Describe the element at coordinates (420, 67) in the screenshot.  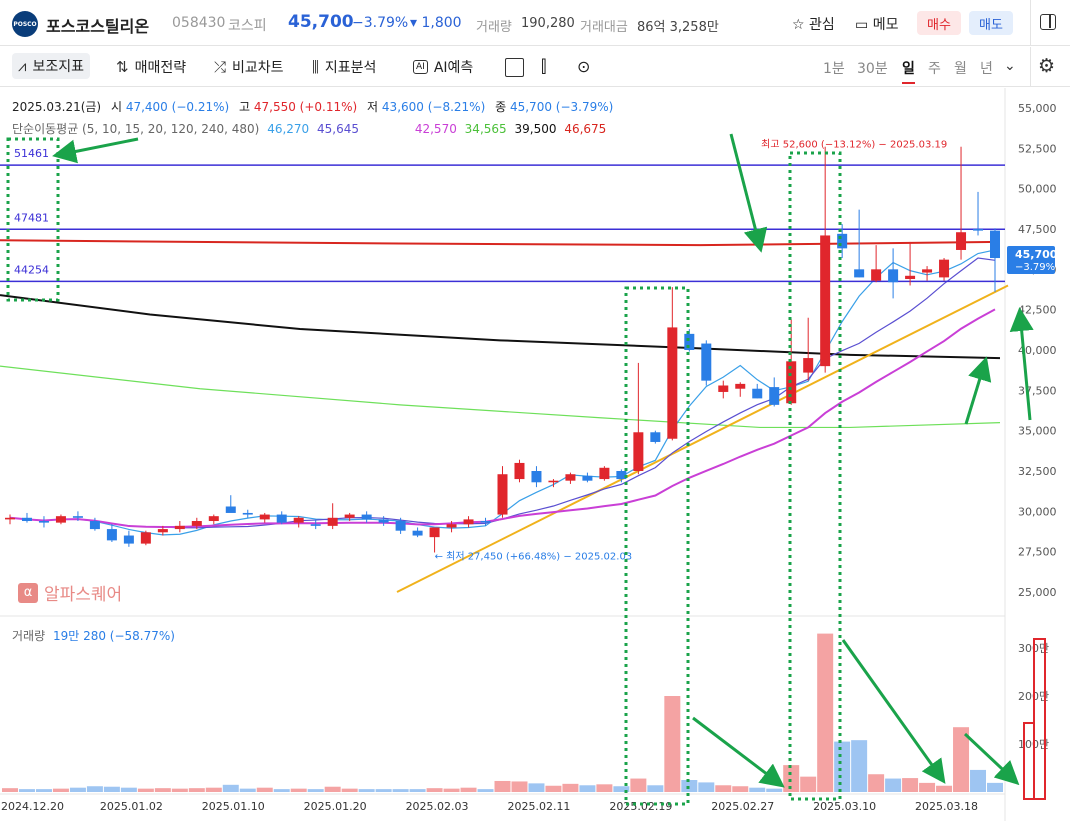
I see `ai-chip-icon: AI` at that location.